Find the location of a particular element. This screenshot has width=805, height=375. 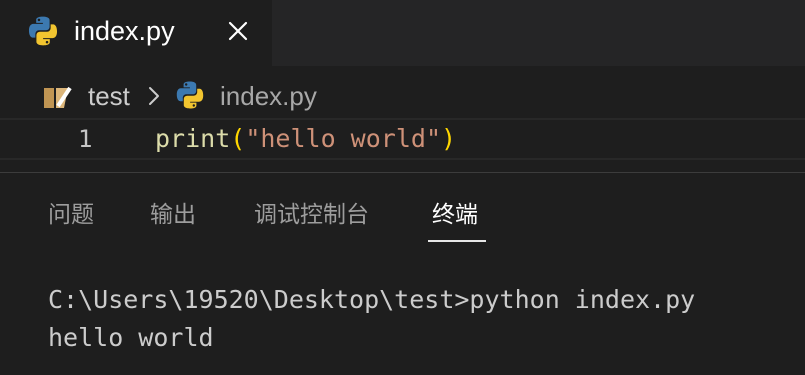

breadcrumb-folder: test is located at coordinates (109, 96).